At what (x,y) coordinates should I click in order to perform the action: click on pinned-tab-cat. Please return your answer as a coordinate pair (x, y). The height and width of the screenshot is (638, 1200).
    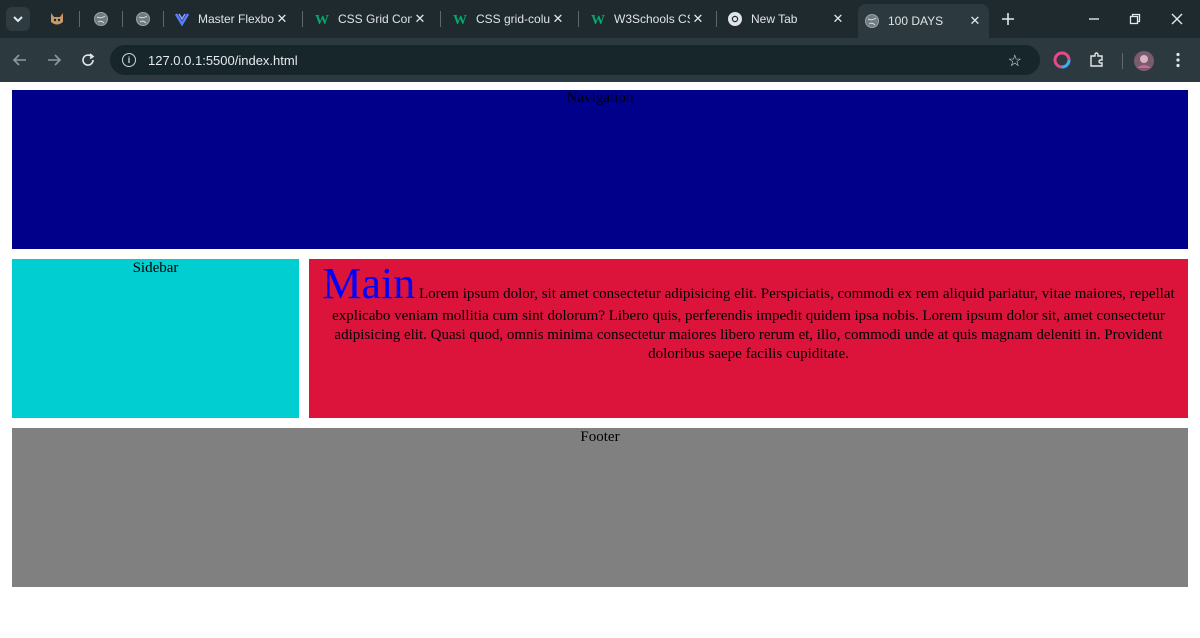
    Looking at the image, I should click on (57, 19).